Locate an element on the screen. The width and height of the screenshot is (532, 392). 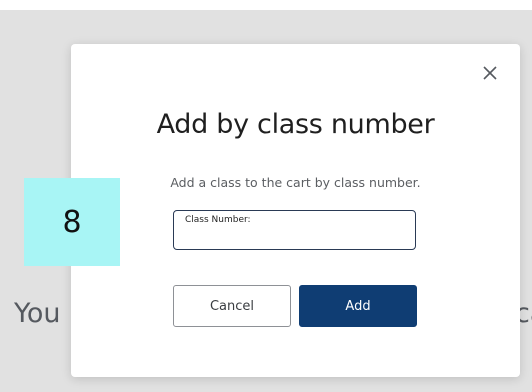
class-number-input is located at coordinates (294, 237).